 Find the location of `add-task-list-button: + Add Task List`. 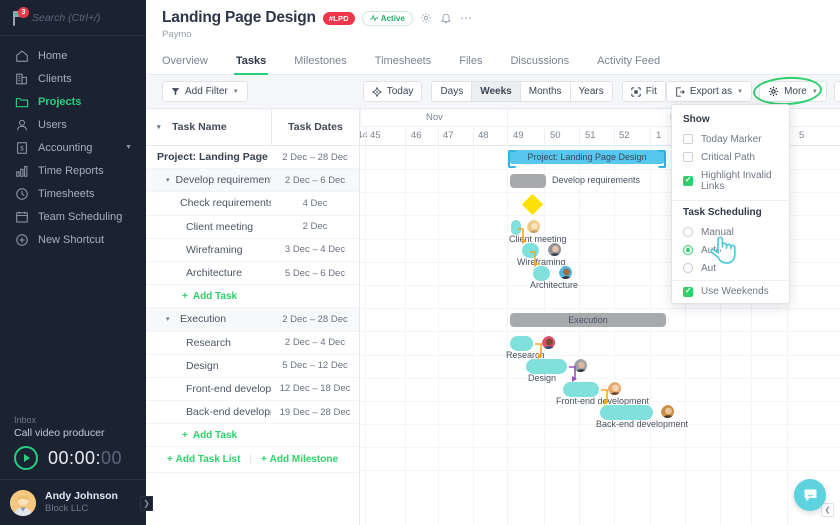

add-task-list-button: + Add Task List is located at coordinates (203, 459).